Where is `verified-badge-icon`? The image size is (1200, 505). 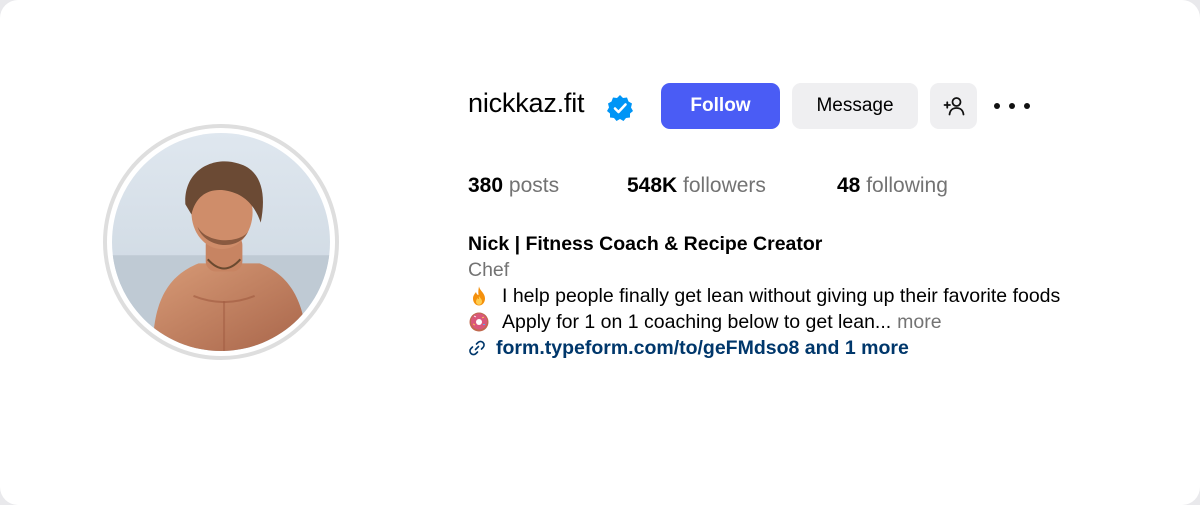
verified-badge-icon is located at coordinates (620, 108).